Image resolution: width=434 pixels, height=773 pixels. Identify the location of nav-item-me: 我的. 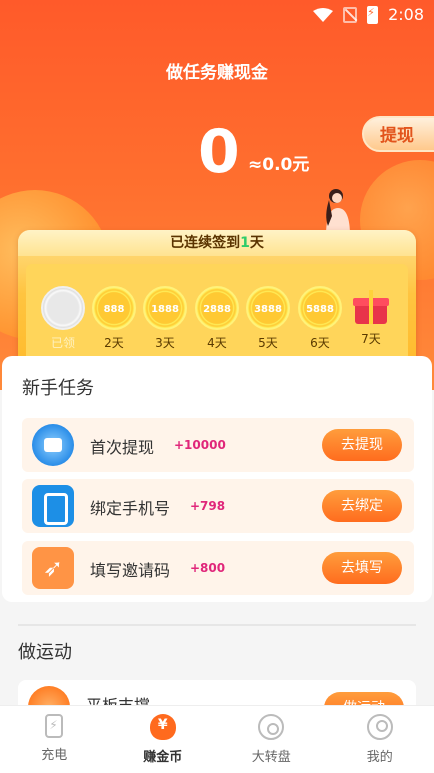
(380, 739).